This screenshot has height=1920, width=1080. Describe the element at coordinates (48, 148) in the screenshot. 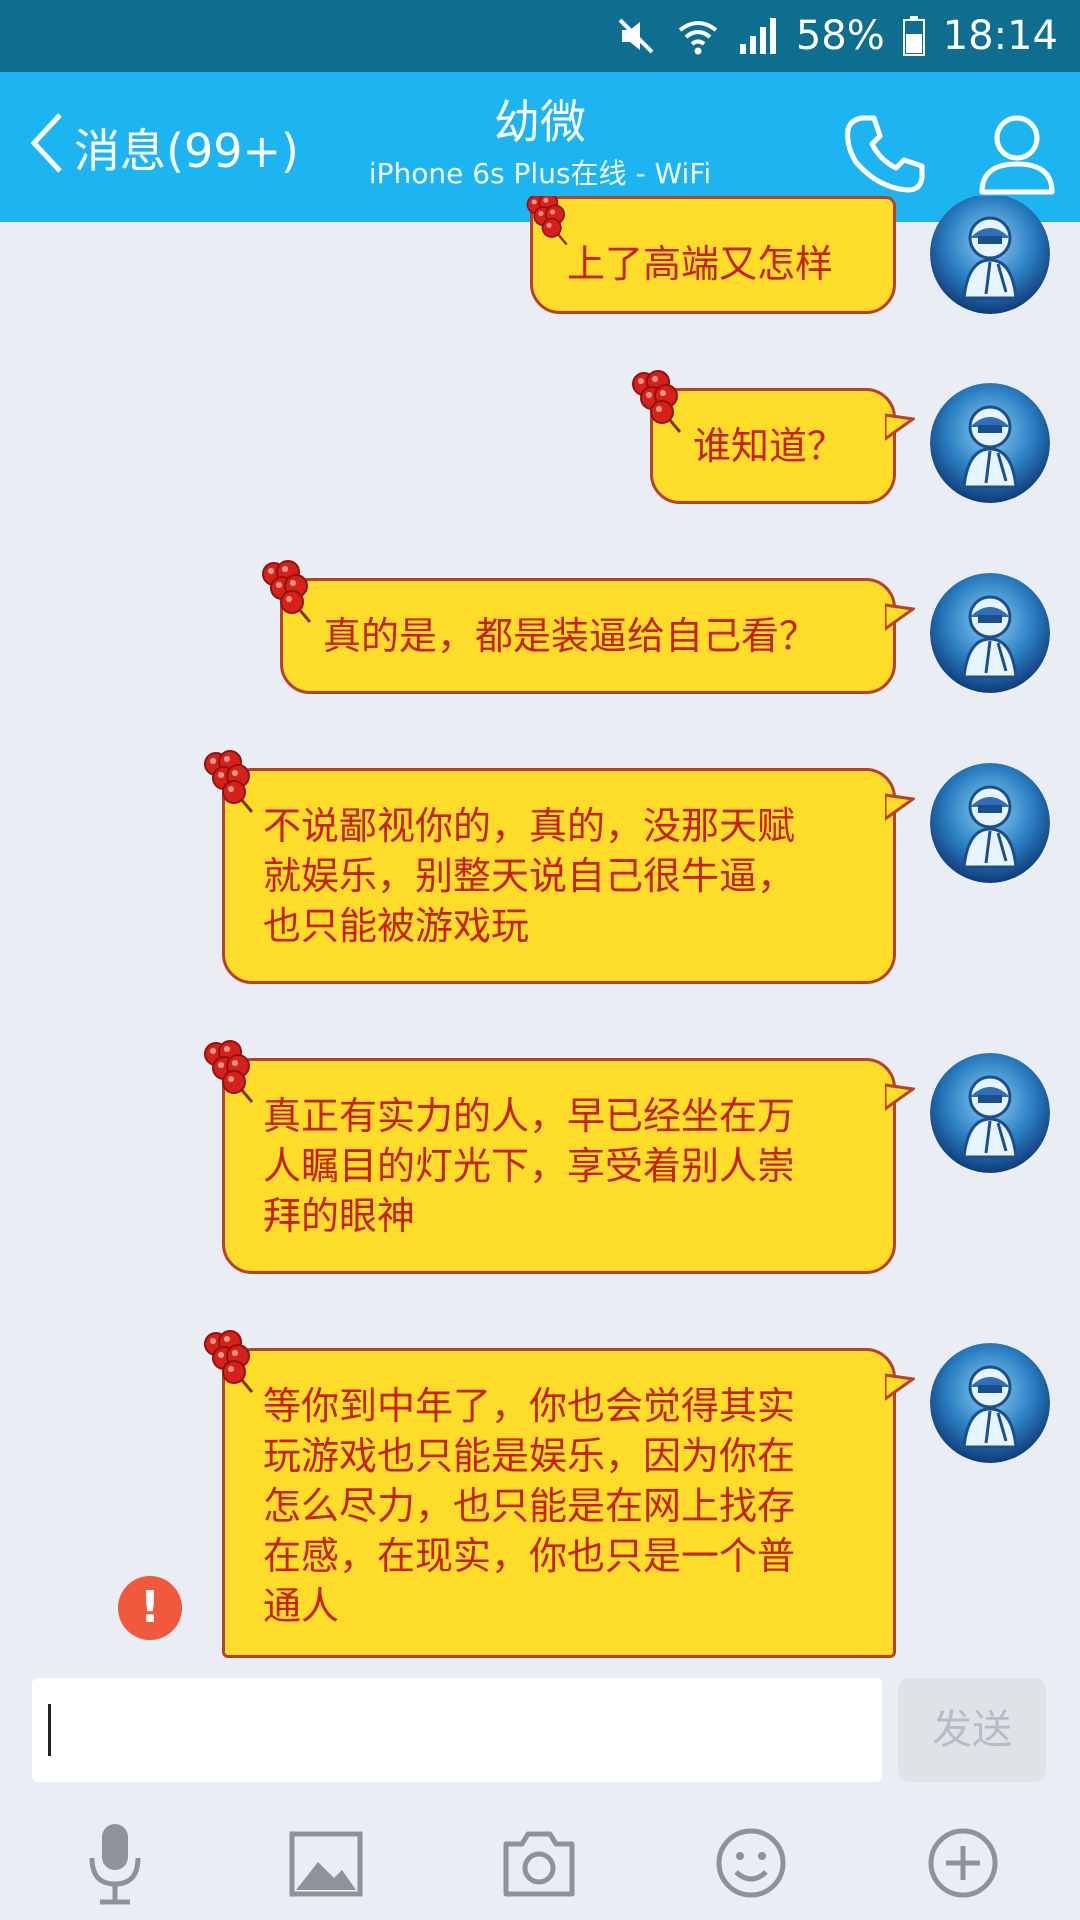

I see `chevron-left-icon` at that location.